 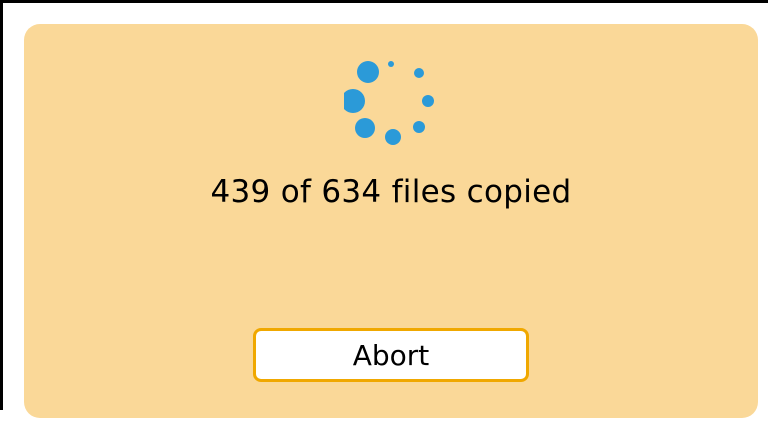 I want to click on loading-spinner-icon, so click(x=394, y=104).